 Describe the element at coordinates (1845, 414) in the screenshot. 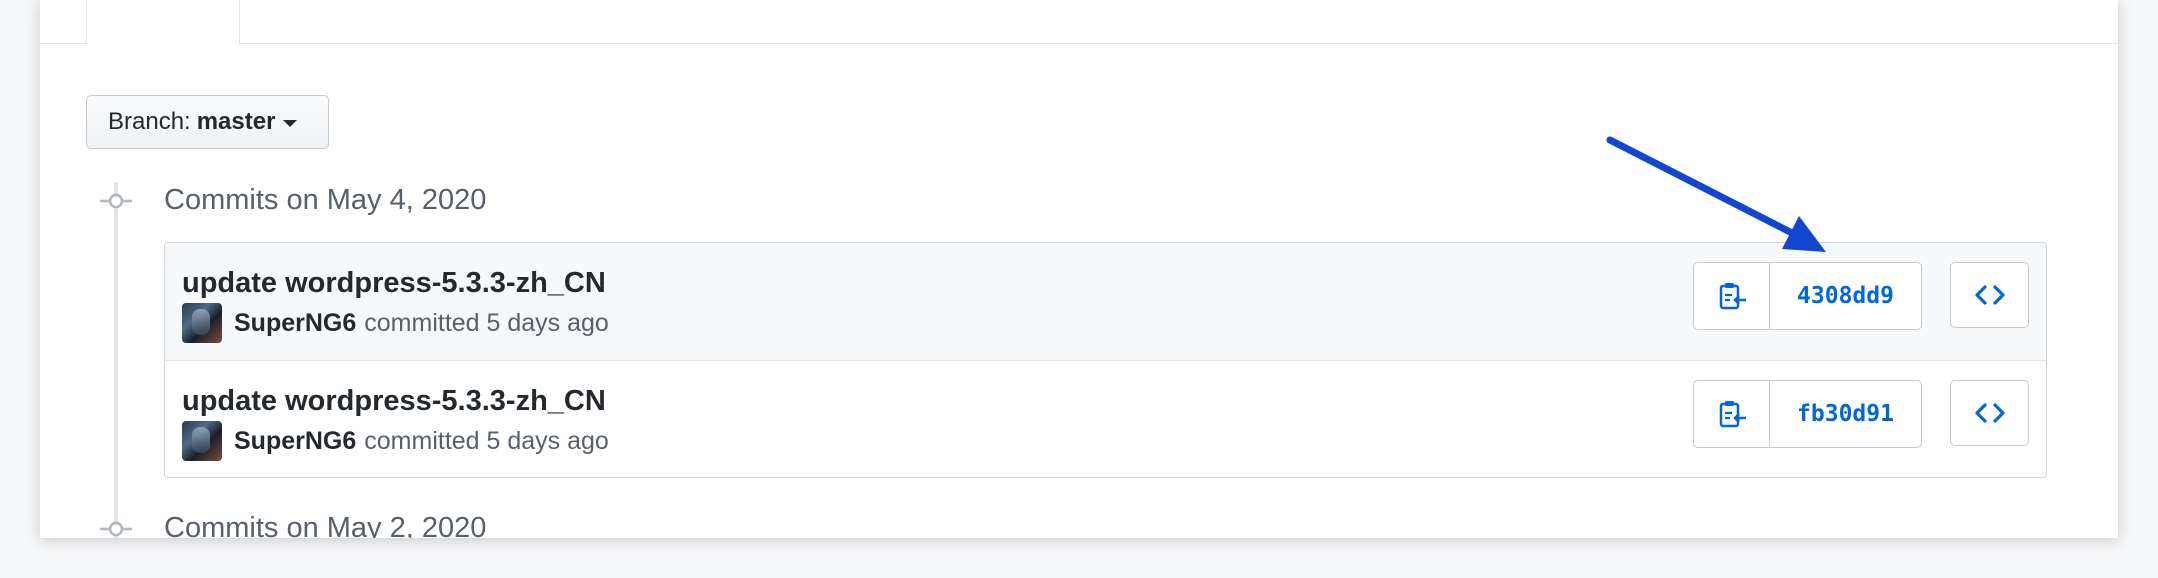

I see `commit-sha-link: fb30d91` at that location.